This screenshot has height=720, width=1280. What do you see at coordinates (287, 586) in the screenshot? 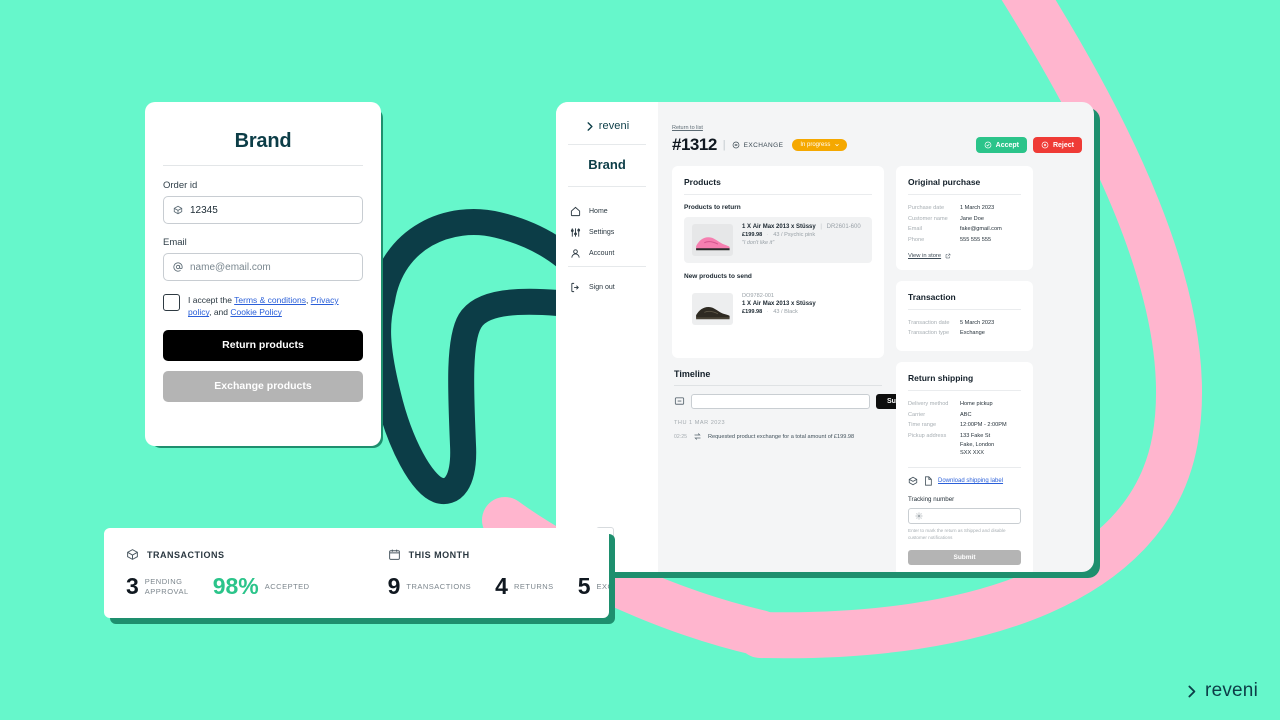
I see `metric-accepted-label: ACCEPTED` at bounding box center [287, 586].